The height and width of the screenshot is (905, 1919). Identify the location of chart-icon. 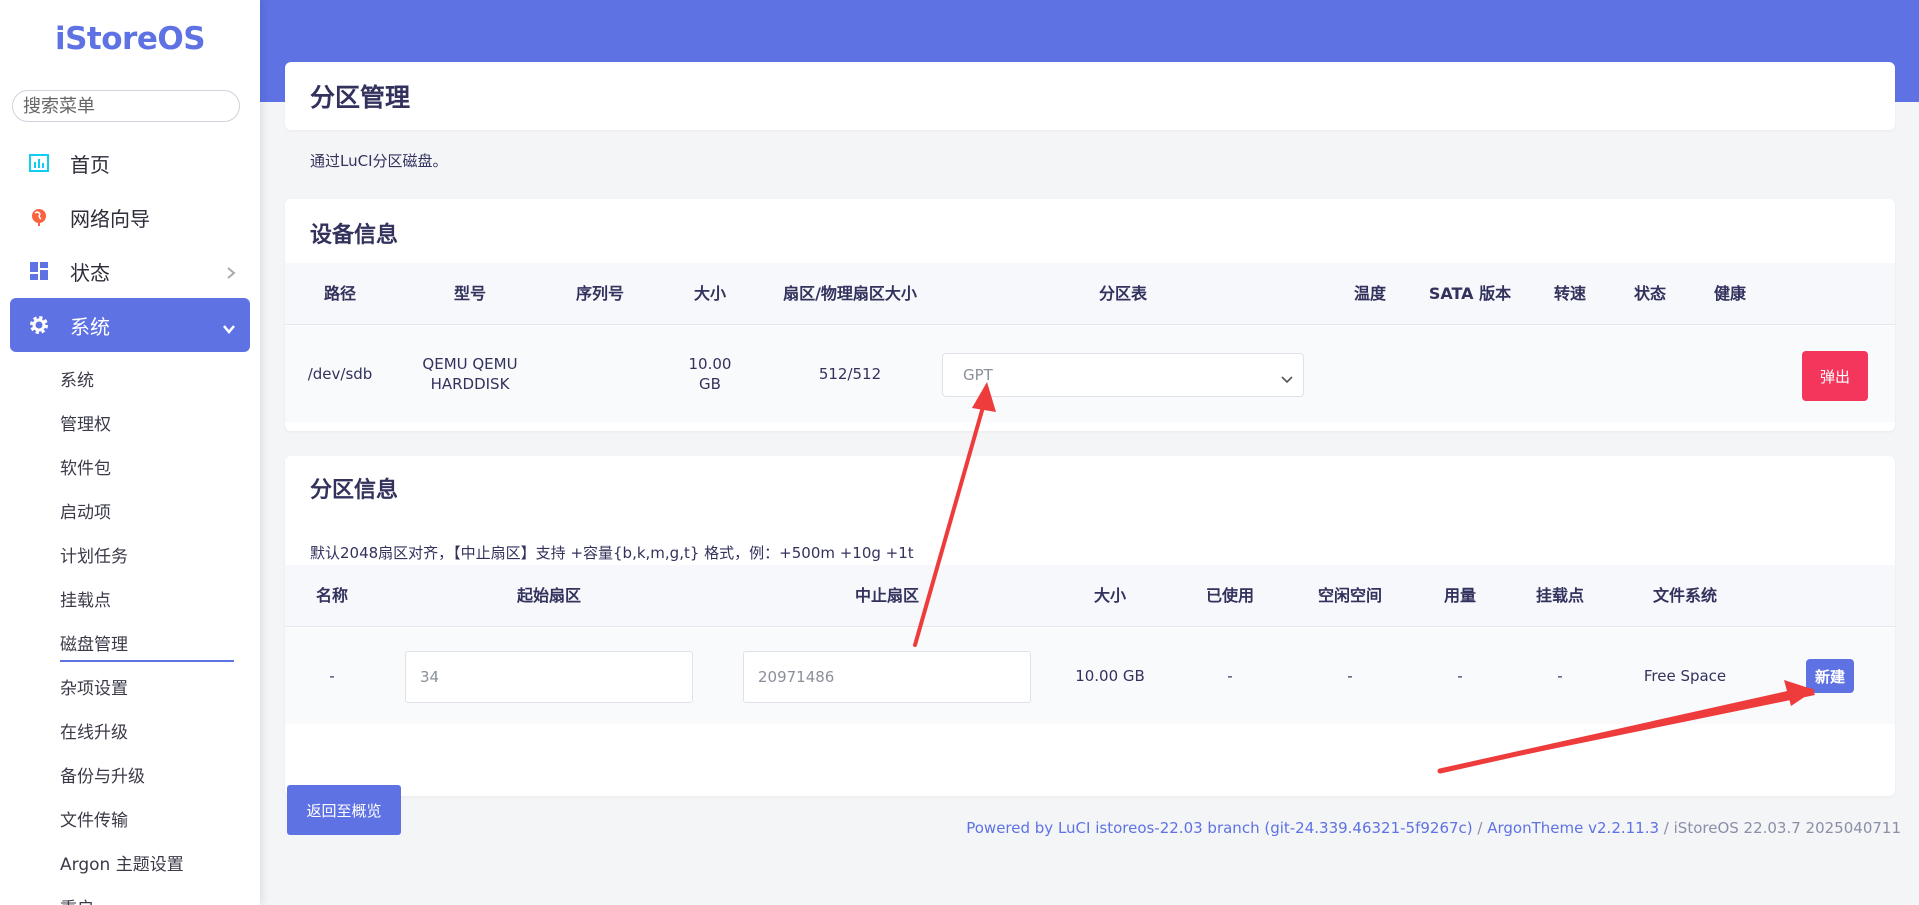
(39, 163).